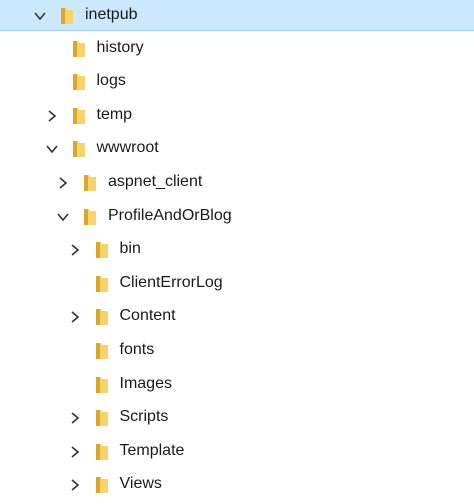 This screenshot has width=474, height=504. I want to click on tree-item-label: bin, so click(130, 249).